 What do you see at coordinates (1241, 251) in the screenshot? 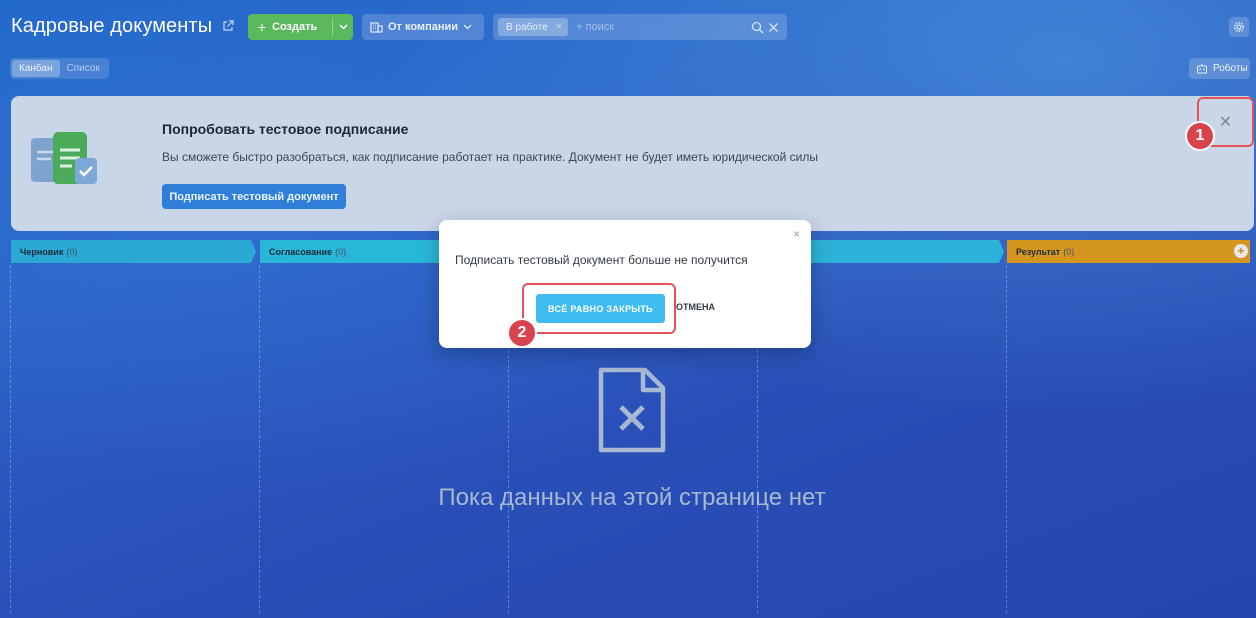
I see `add-column-icon: +` at bounding box center [1241, 251].